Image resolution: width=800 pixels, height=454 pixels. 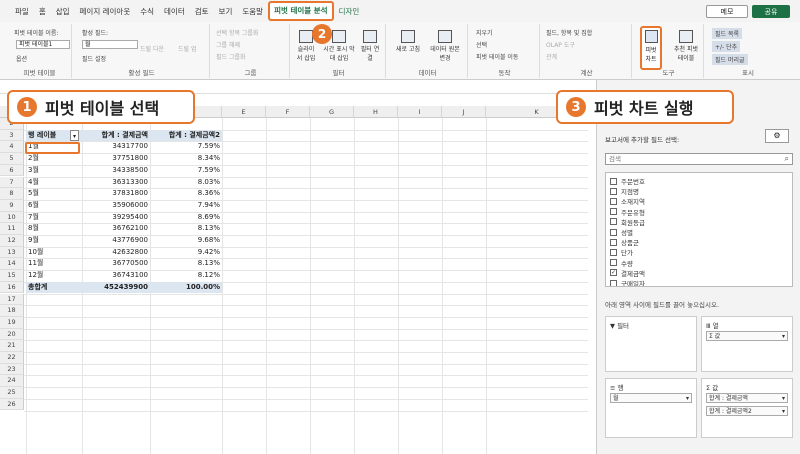 What do you see at coordinates (332, 112) in the screenshot?
I see `col-header-G: G` at bounding box center [332, 112].